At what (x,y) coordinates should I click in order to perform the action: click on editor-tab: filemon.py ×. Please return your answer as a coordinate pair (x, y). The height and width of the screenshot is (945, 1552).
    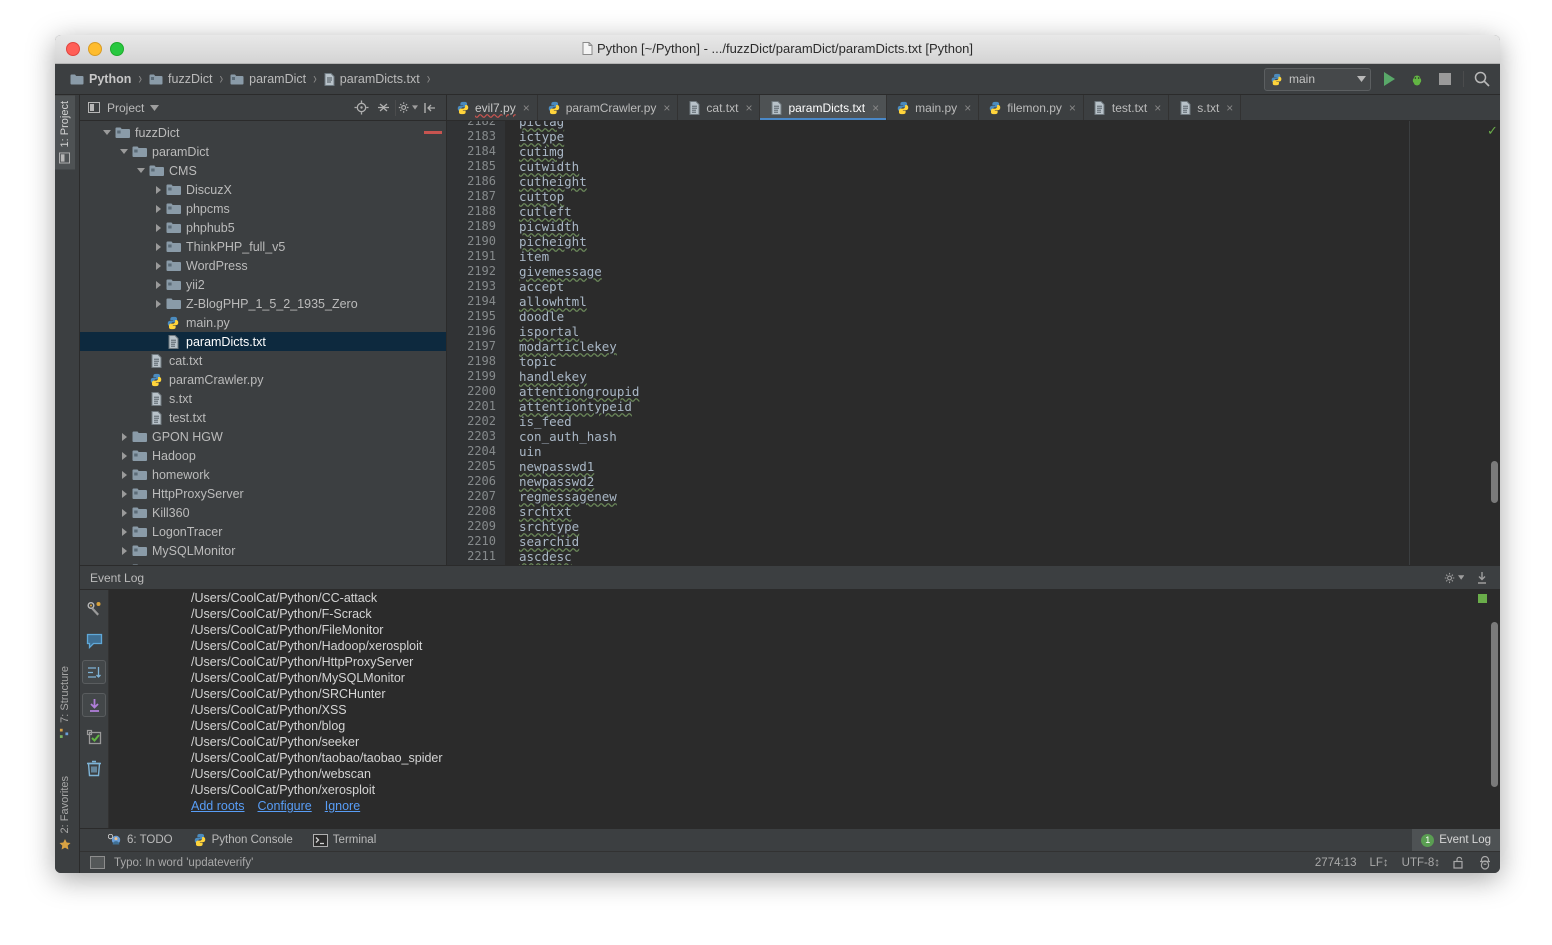
    Looking at the image, I should click on (1031, 107).